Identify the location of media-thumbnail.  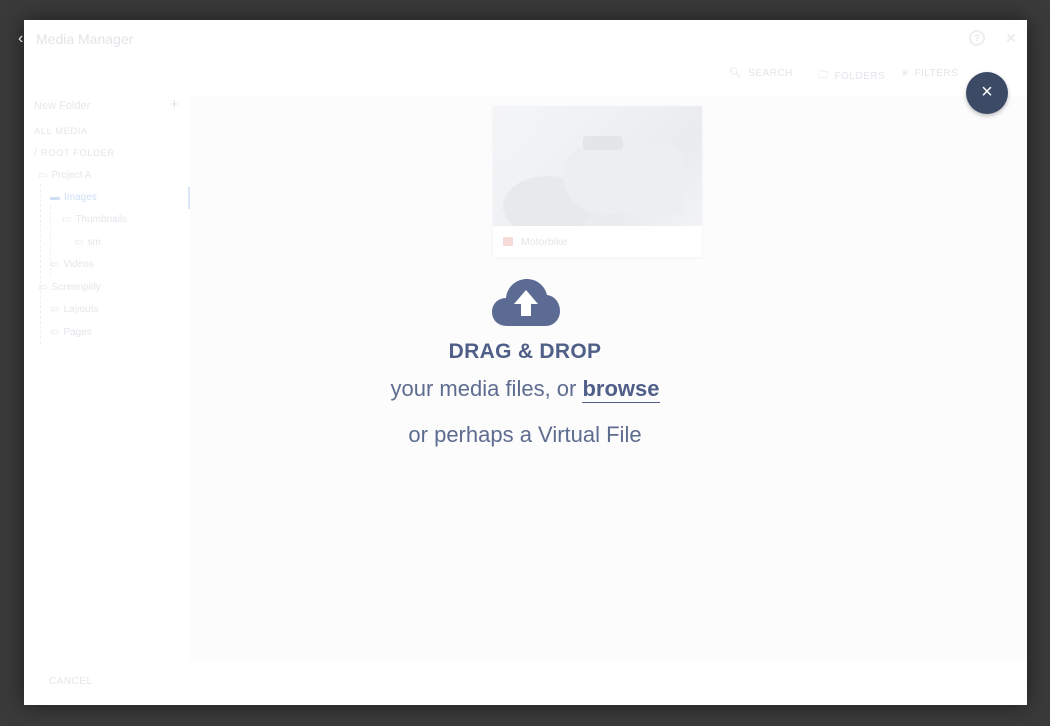
(597, 166).